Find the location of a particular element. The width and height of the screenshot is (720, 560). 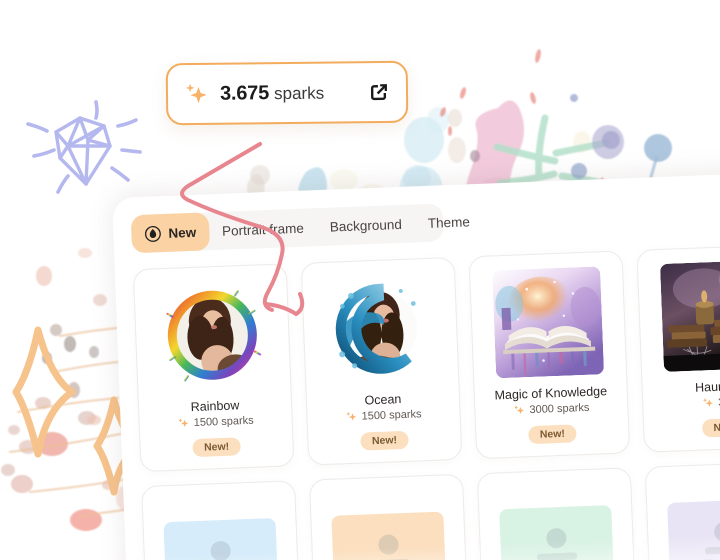

tab-new: New is located at coordinates (170, 233).